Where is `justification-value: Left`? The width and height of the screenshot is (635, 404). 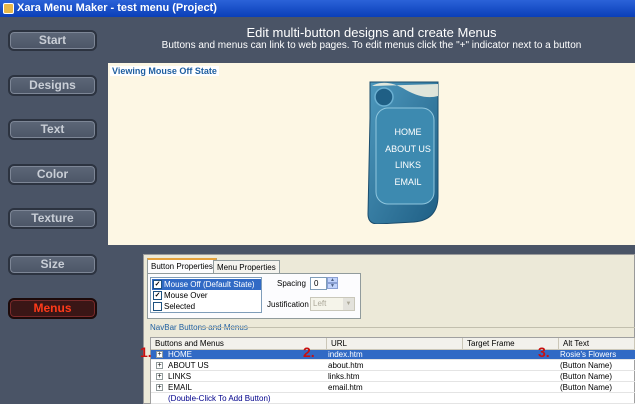 justification-value: Left is located at coordinates (320, 303).